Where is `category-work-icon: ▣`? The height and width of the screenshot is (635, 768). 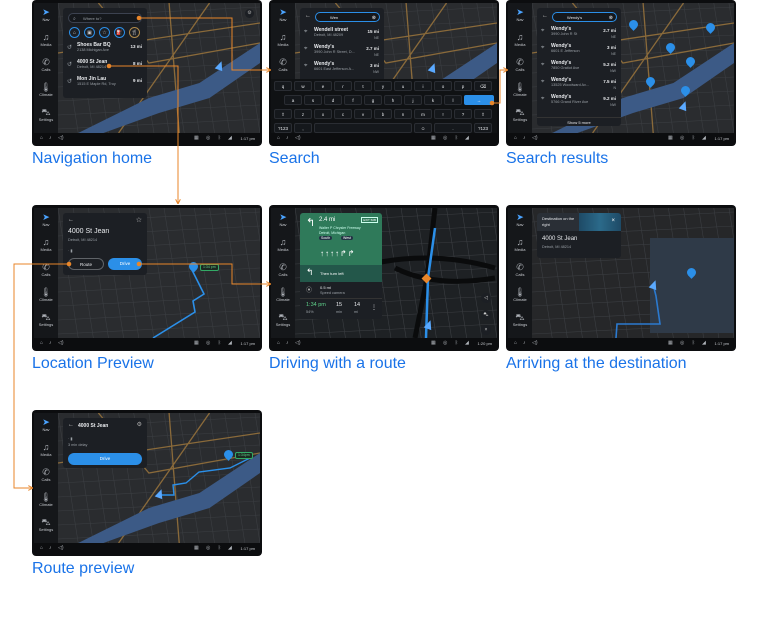 category-work-icon: ▣ is located at coordinates (89, 32).